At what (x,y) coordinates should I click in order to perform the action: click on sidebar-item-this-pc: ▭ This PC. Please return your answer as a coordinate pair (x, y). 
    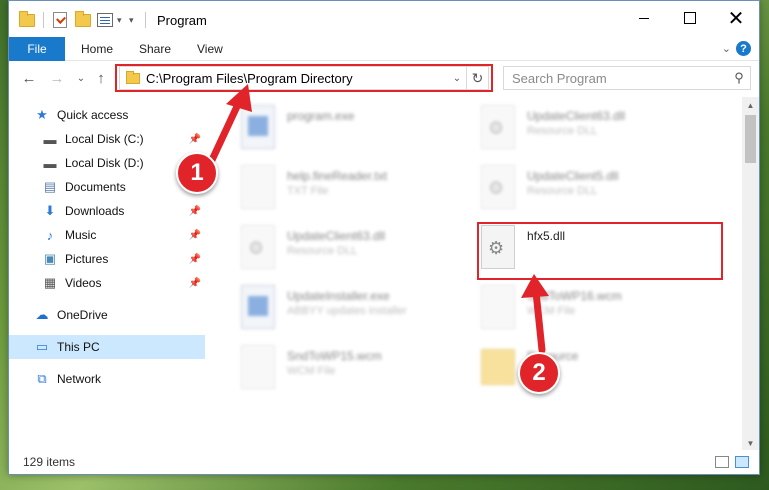
    Looking at the image, I should click on (107, 347).